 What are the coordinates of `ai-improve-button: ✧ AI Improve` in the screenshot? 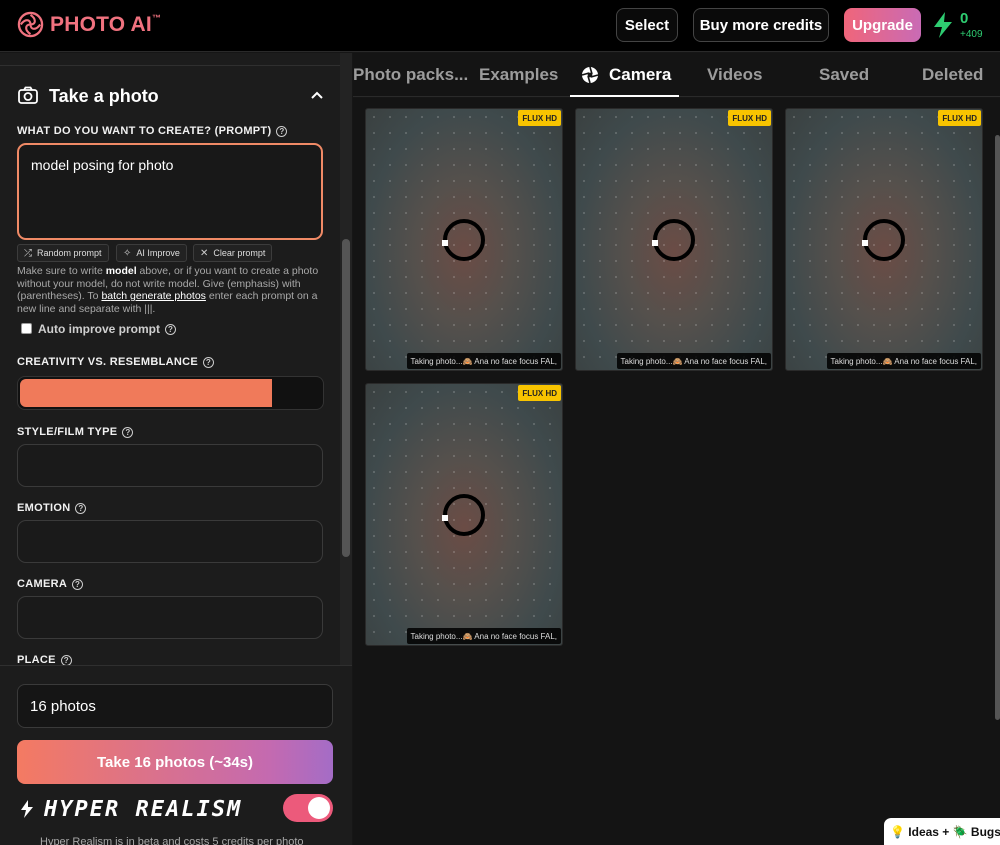 It's located at (151, 253).